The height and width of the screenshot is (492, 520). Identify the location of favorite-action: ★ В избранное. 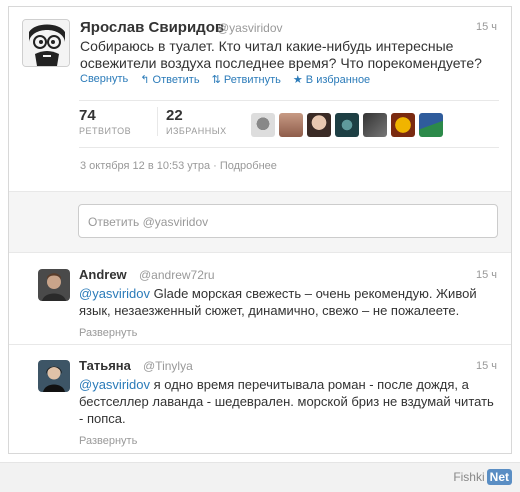
(331, 79).